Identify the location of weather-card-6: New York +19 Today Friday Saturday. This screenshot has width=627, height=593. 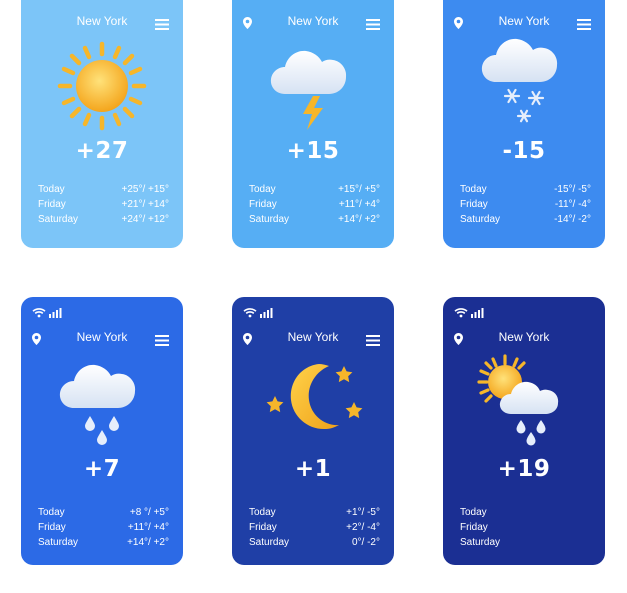
(524, 431).